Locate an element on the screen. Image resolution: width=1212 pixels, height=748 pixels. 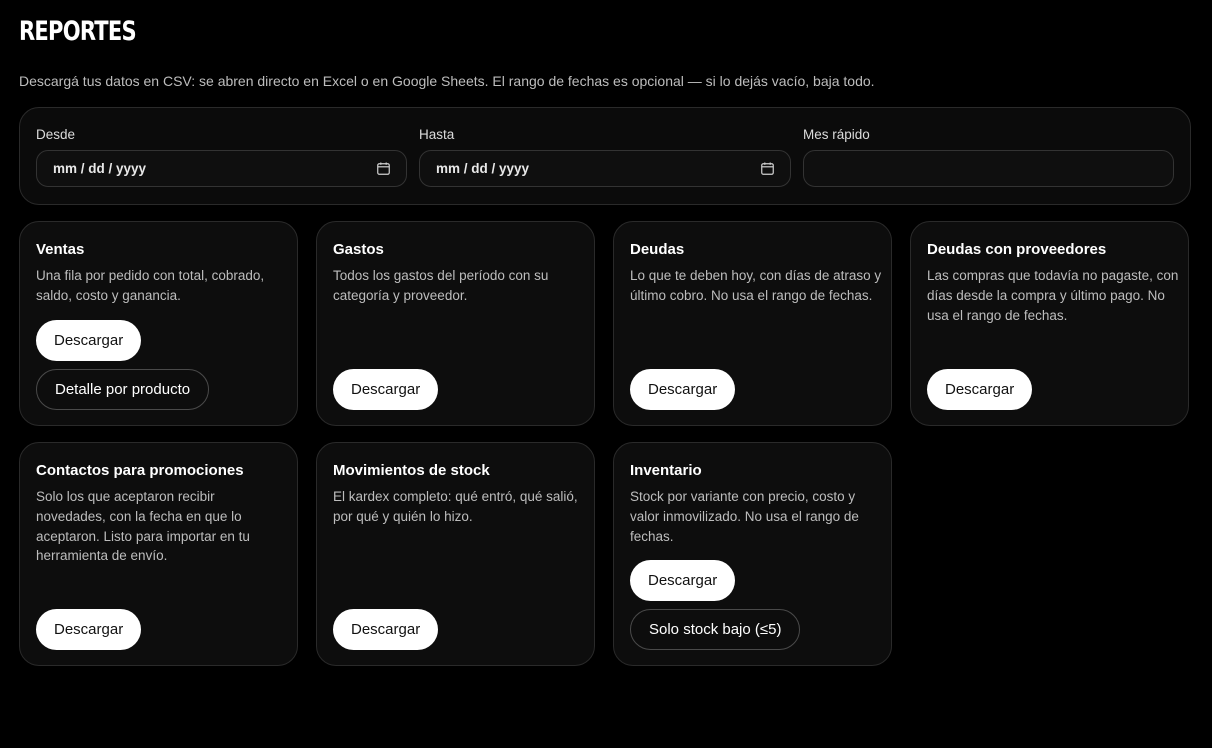
report-title: Movimientos de stock is located at coordinates (411, 470).